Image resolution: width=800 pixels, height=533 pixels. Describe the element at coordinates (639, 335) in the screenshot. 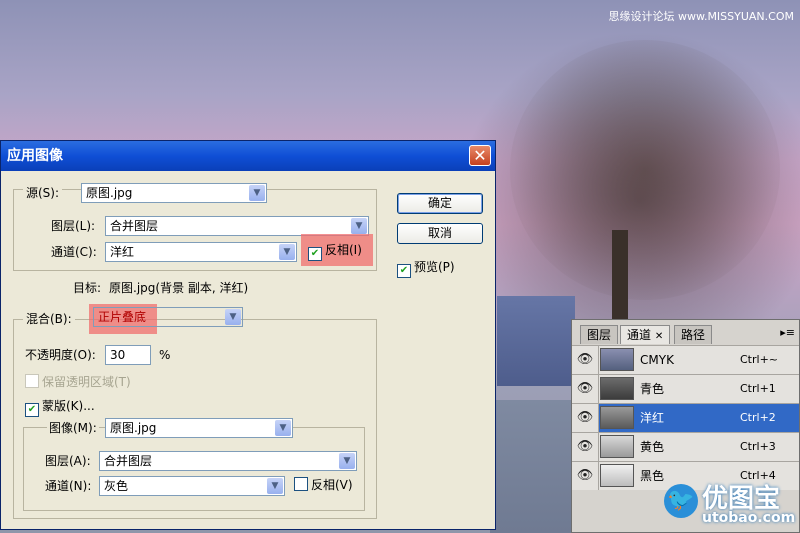

I see `tab-channels-label: 通道` at that location.